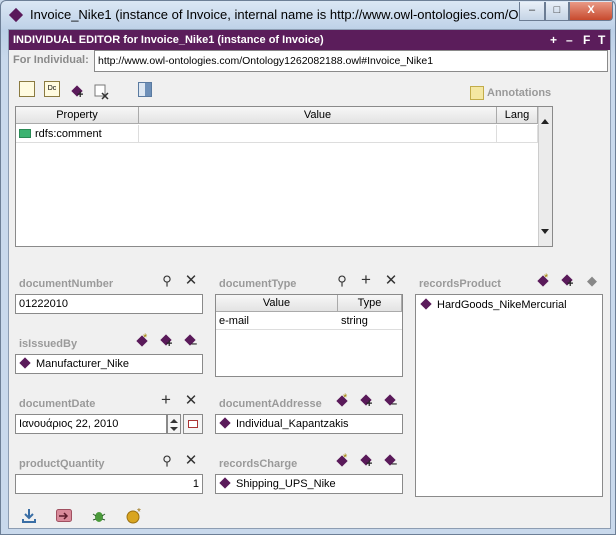  What do you see at coordinates (354, 321) in the screenshot?
I see `type-cell: string` at bounding box center [354, 321].